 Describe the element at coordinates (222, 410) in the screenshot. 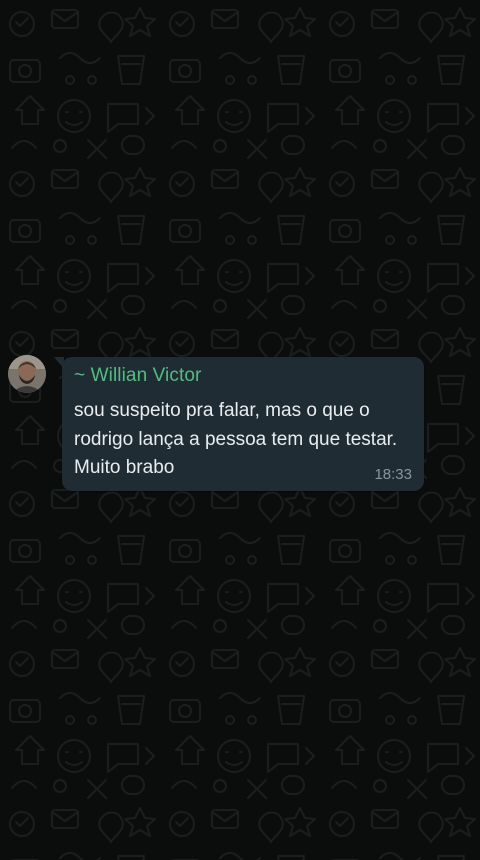

I see `message-line: sou suspeito pra falar, mas o que o` at that location.